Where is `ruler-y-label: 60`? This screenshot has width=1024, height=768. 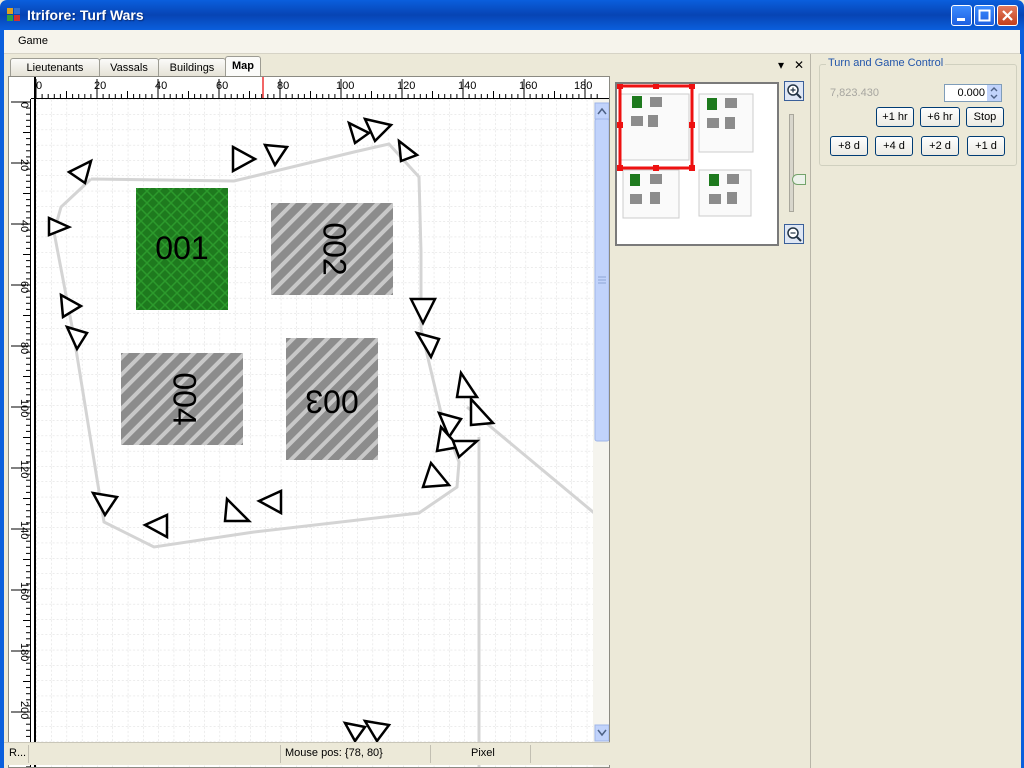
ruler-y-label: 60 is located at coordinates (24, 287).